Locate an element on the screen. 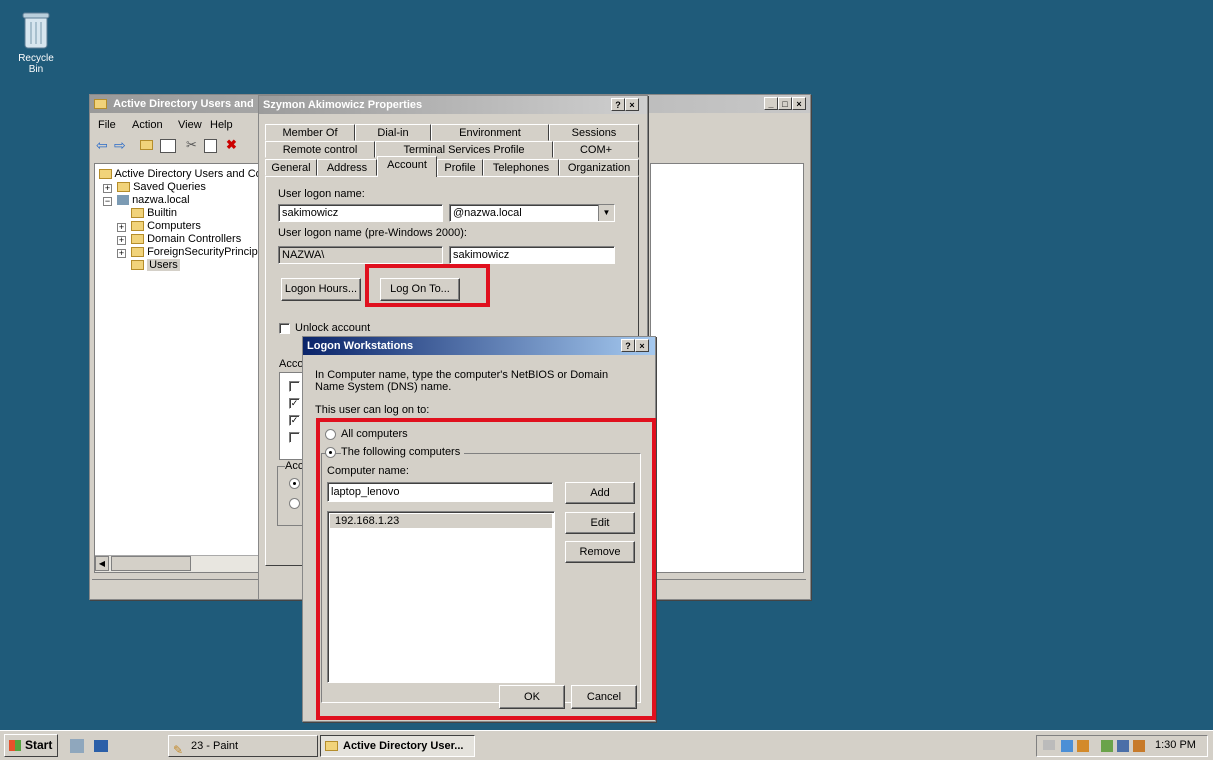 The image size is (1213, 760). delete-icon: ✖ is located at coordinates (231, 145).